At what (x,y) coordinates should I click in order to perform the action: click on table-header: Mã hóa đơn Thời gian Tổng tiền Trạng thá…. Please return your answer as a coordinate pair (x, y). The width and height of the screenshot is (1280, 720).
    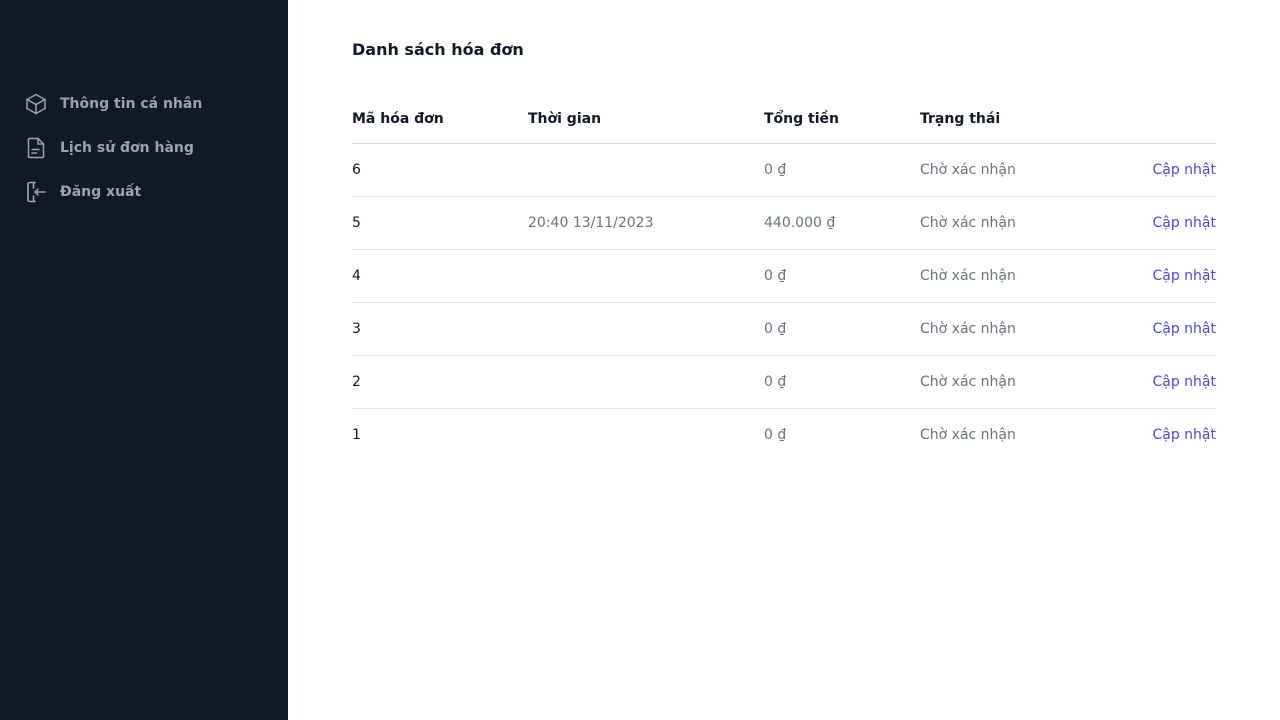
    Looking at the image, I should click on (784, 120).